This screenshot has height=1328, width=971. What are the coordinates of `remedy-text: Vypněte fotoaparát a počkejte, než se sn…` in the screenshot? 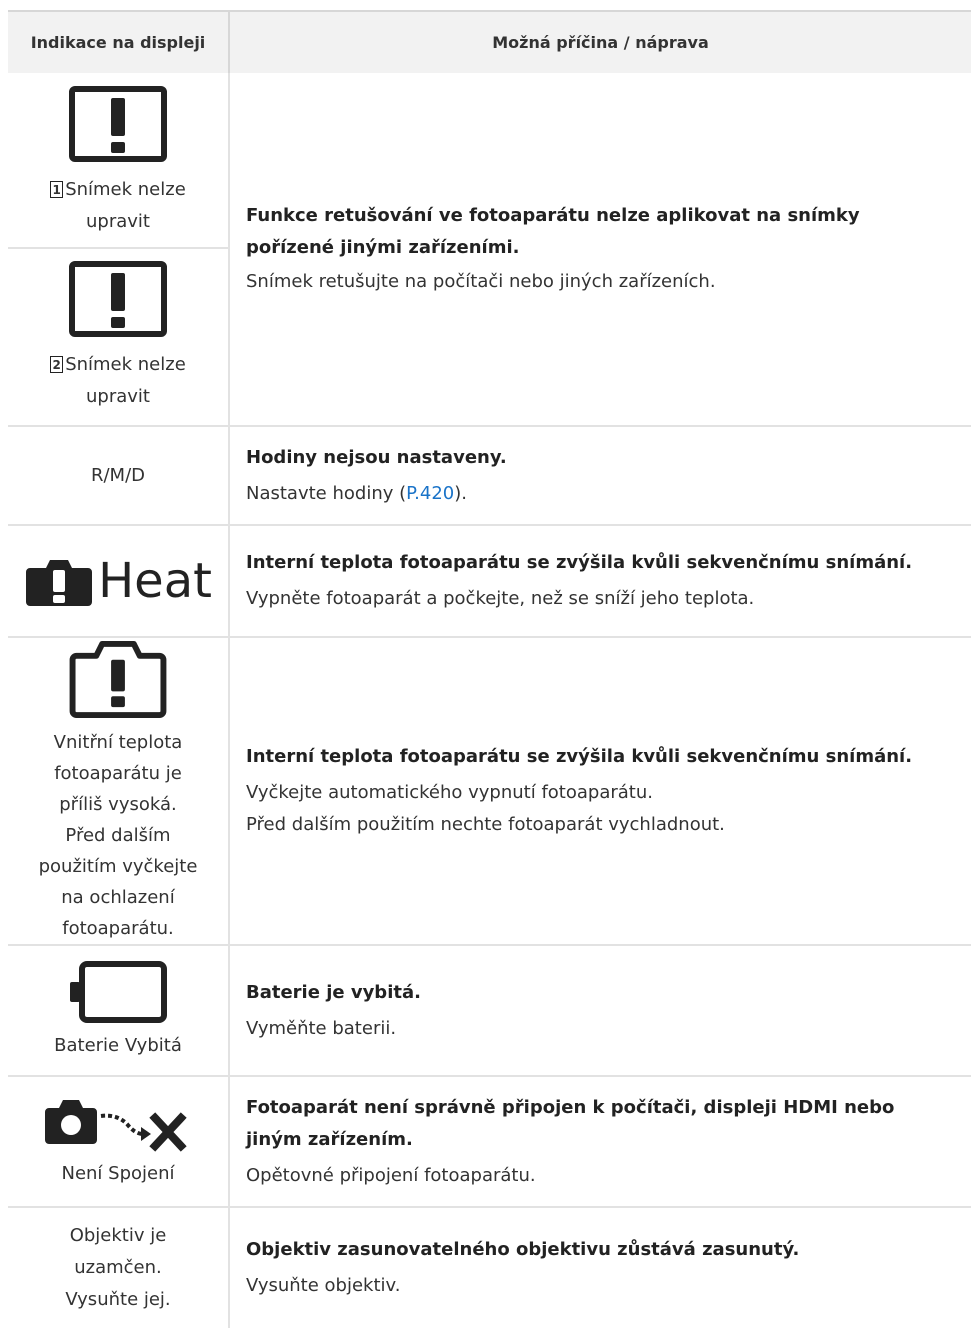 It's located at (500, 598).